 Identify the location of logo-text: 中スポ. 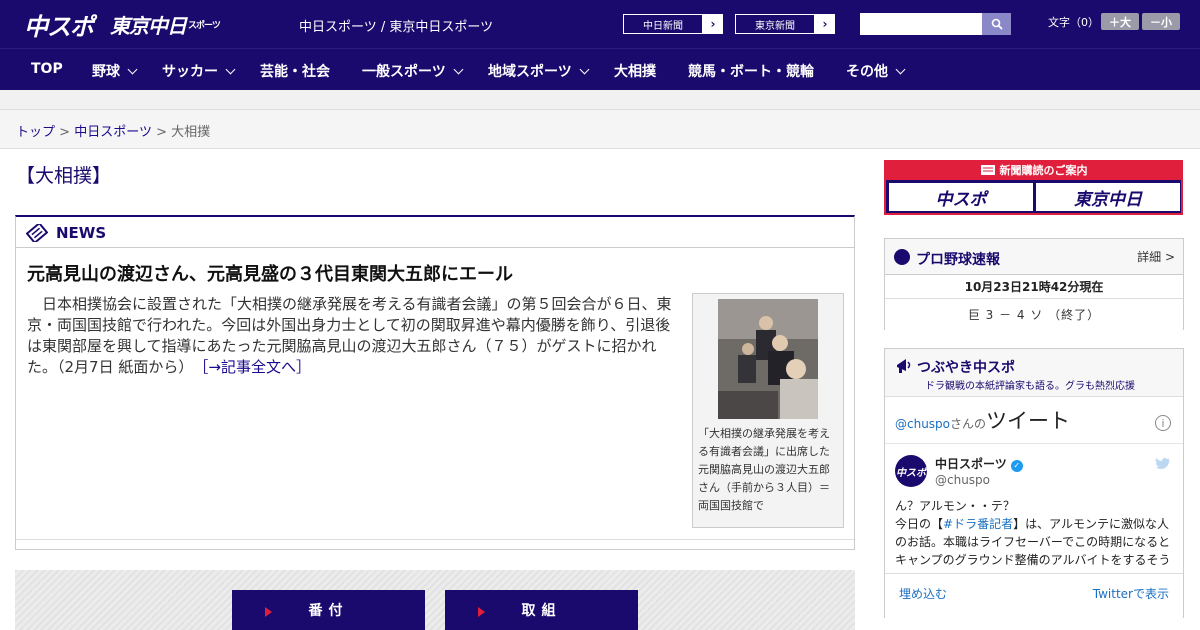
(59, 26).